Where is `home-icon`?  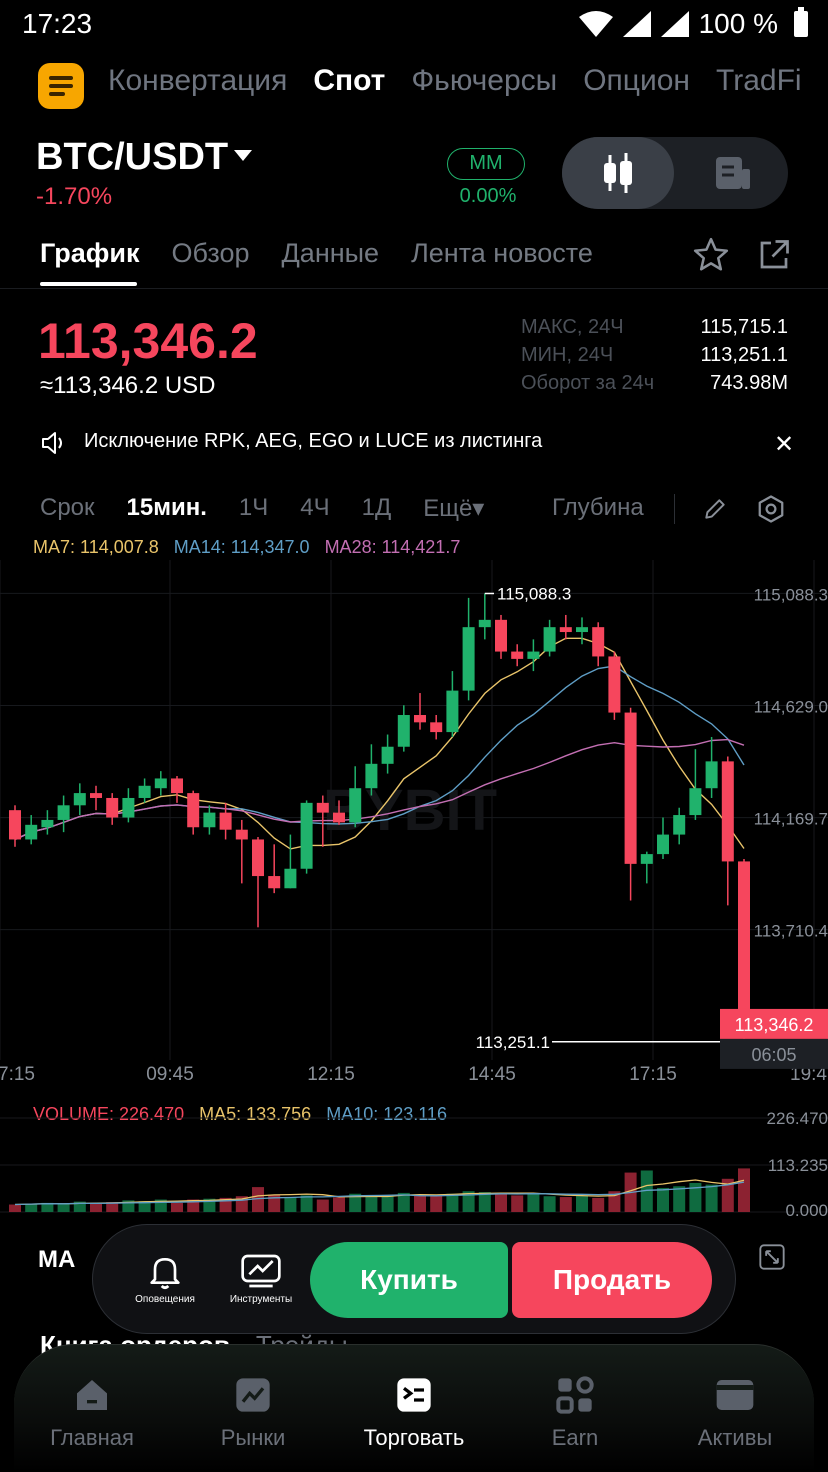 home-icon is located at coordinates (92, 1395).